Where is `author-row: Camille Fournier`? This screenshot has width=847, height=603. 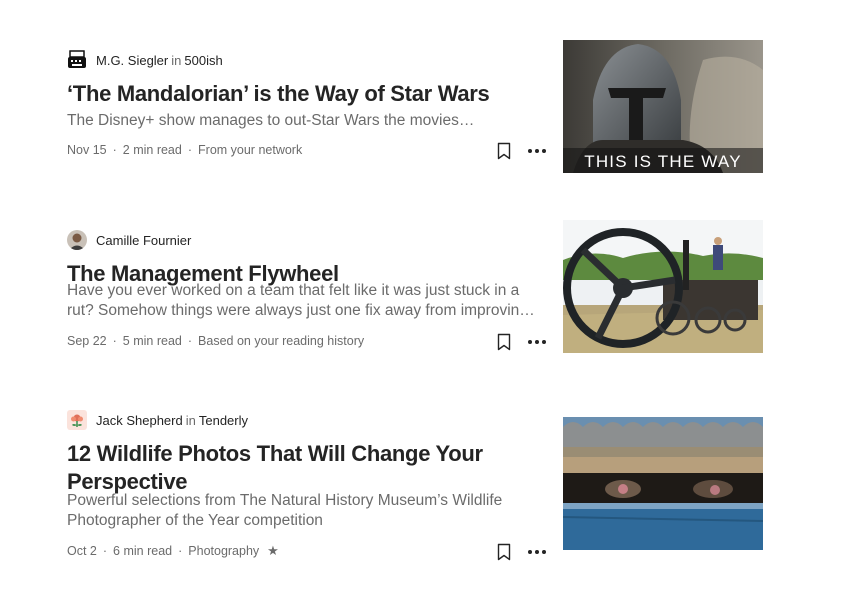
author-row: Camille Fournier is located at coordinates (129, 240).